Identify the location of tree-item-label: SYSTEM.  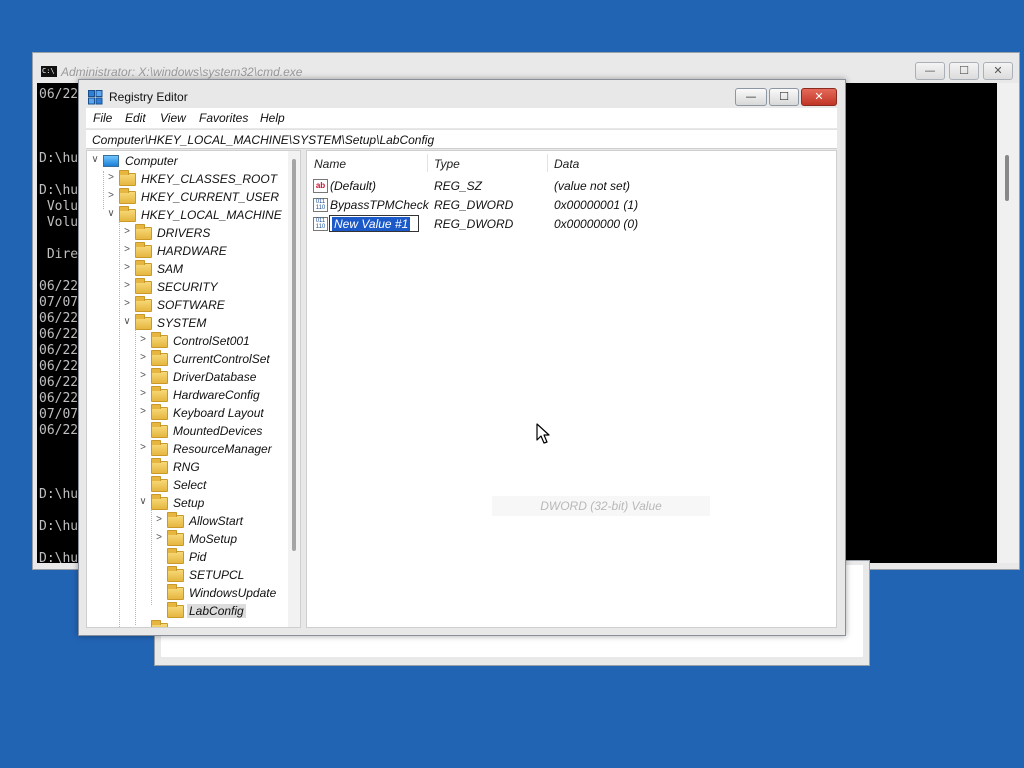
(182, 323).